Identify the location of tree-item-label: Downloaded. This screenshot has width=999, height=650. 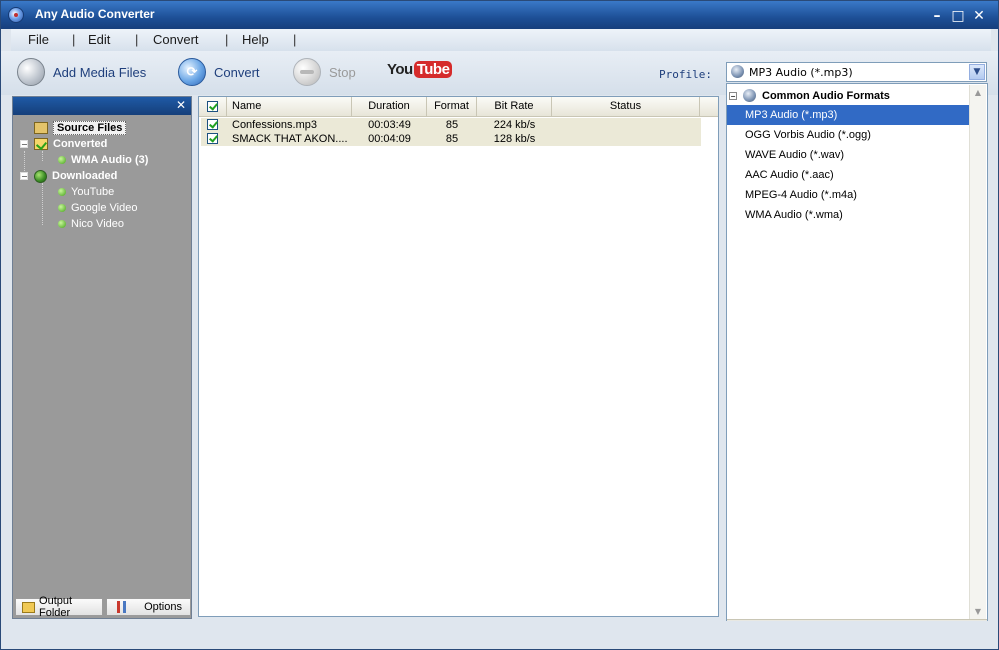
(85, 176).